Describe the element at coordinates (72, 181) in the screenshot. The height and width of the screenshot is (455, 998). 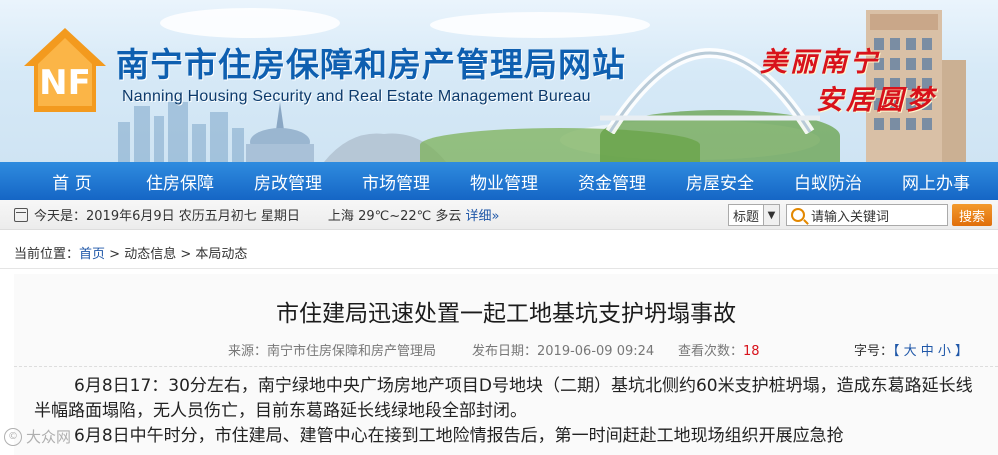
I see `nav-home: 首 页` at that location.